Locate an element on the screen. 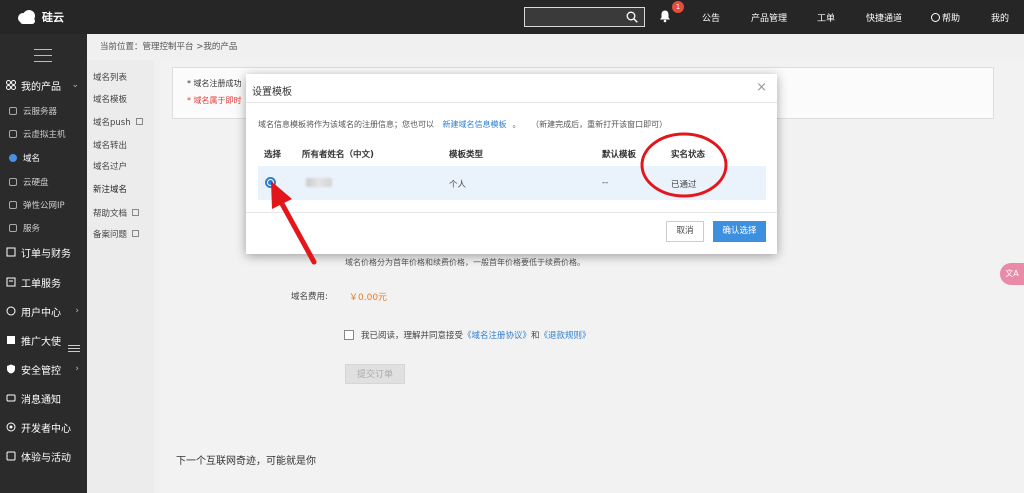  sidebar-group-label: 体验与活动 is located at coordinates (46, 458).